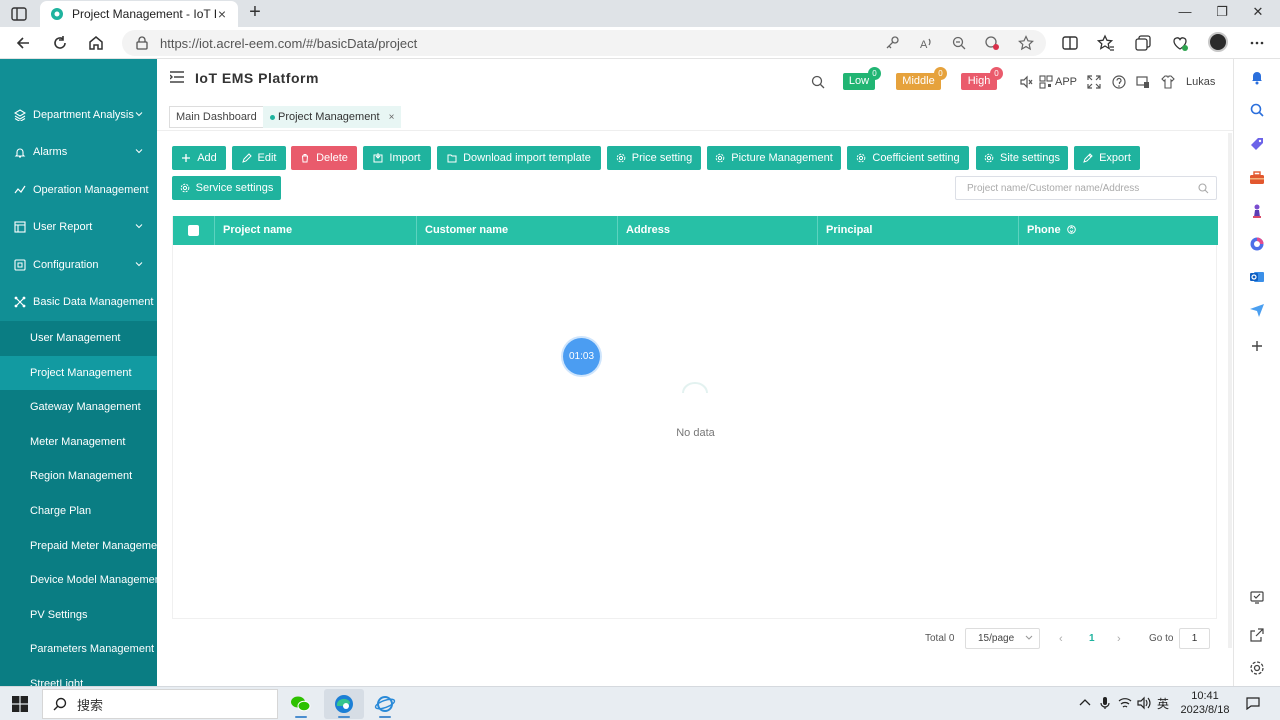 The width and height of the screenshot is (1280, 720). I want to click on submenu-item-pv-settings: PV Settings, so click(78, 615).